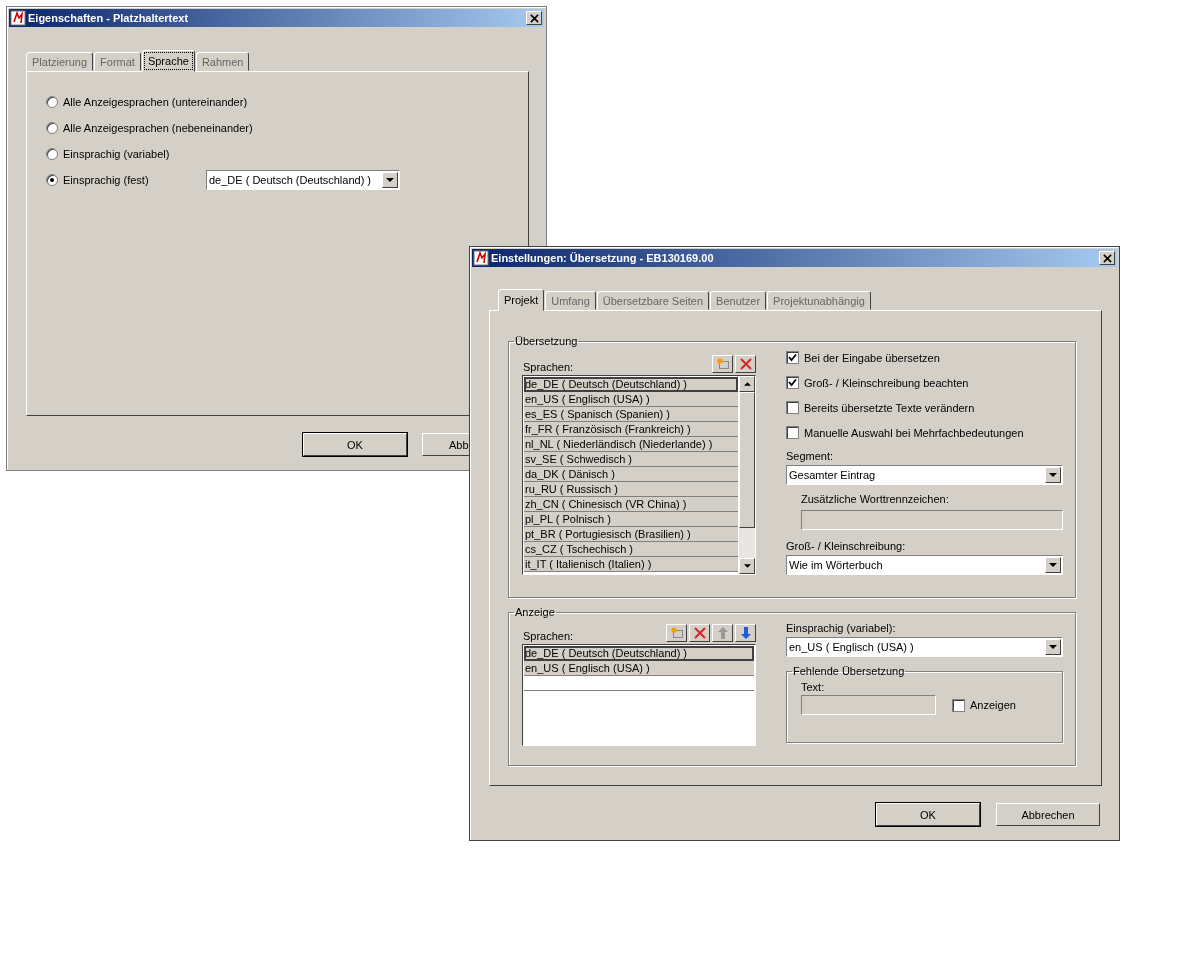 Image resolution: width=1178 pixels, height=980 pixels. Describe the element at coordinates (819, 300) in the screenshot. I see `tab: Projektunabhängig` at that location.